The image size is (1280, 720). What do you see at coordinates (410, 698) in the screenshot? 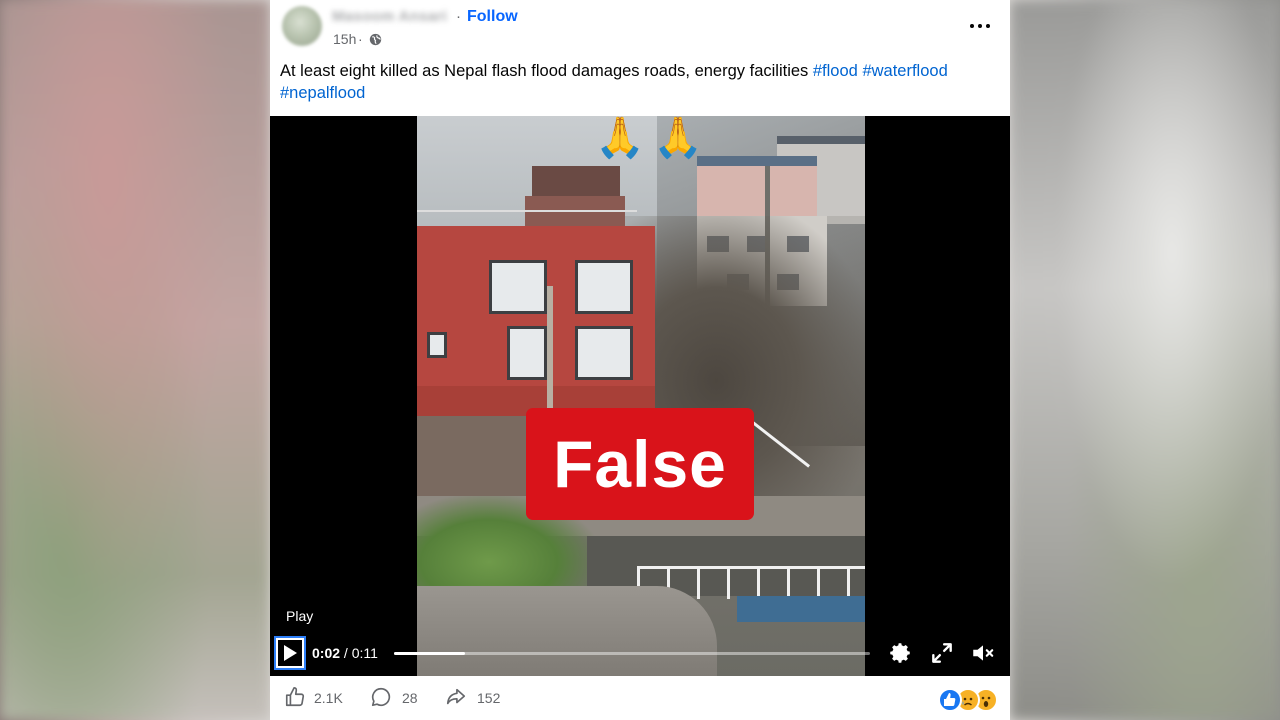
I see `comment-count: 28` at bounding box center [410, 698].